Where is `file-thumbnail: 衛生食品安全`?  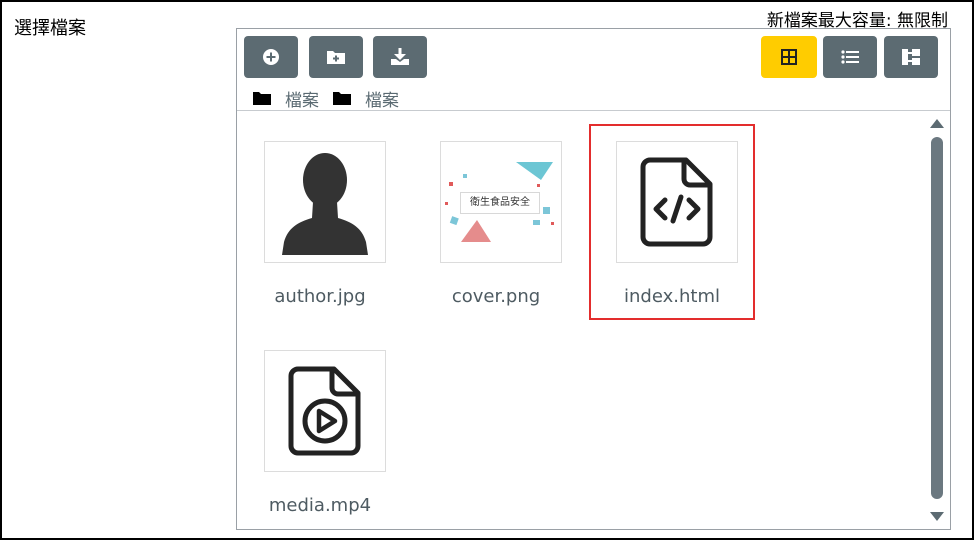 file-thumbnail: 衛生食品安全 is located at coordinates (501, 202).